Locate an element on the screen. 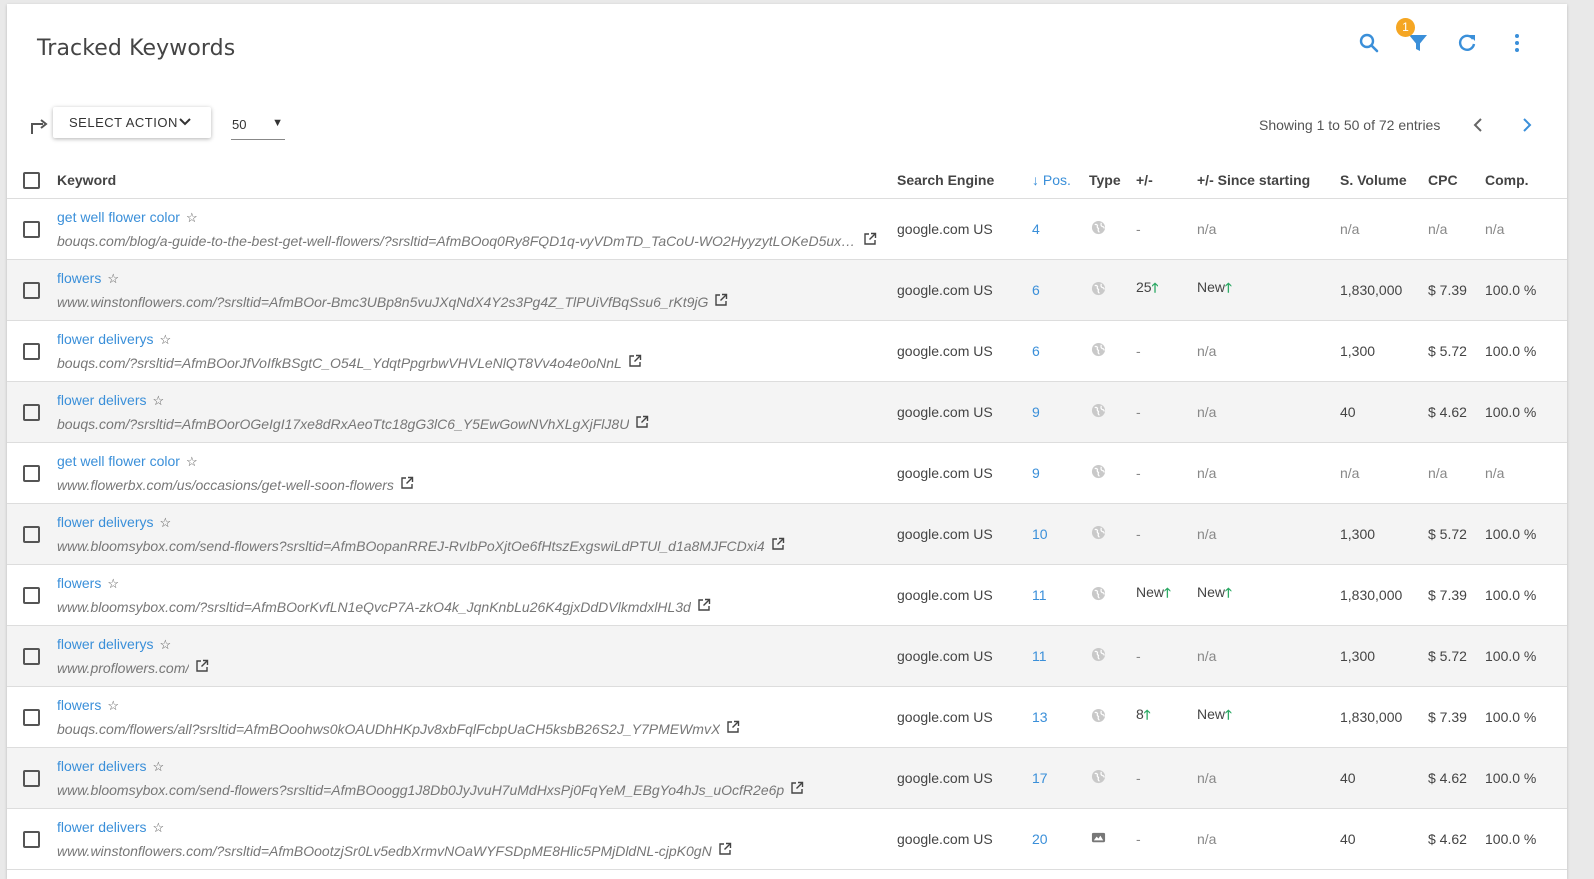 The image size is (1594, 879). prev-page-icon is located at coordinates (1478, 125).